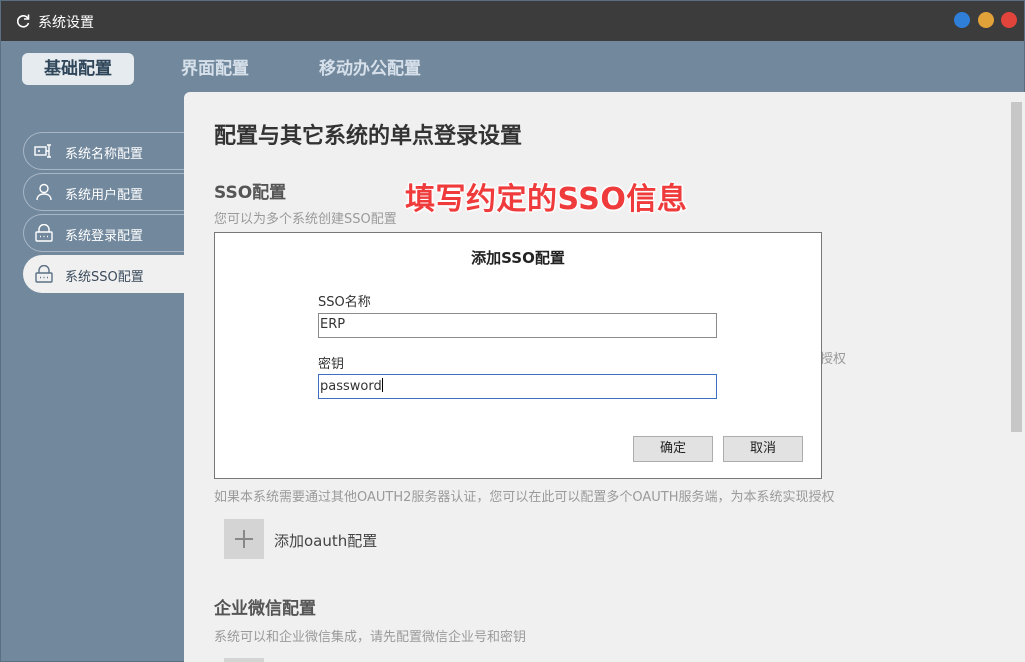  What do you see at coordinates (42, 151) in the screenshot?
I see `tag-icon` at bounding box center [42, 151].